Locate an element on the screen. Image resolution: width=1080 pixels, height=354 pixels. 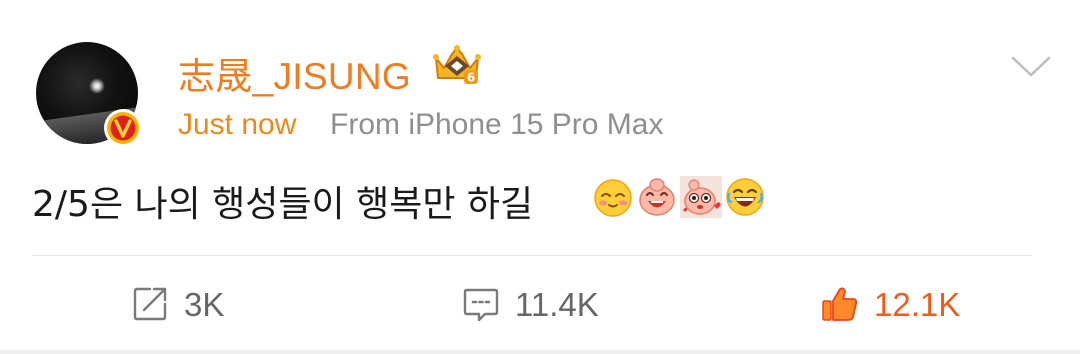
username: 志晟_JISUNG is located at coordinates (294, 73).